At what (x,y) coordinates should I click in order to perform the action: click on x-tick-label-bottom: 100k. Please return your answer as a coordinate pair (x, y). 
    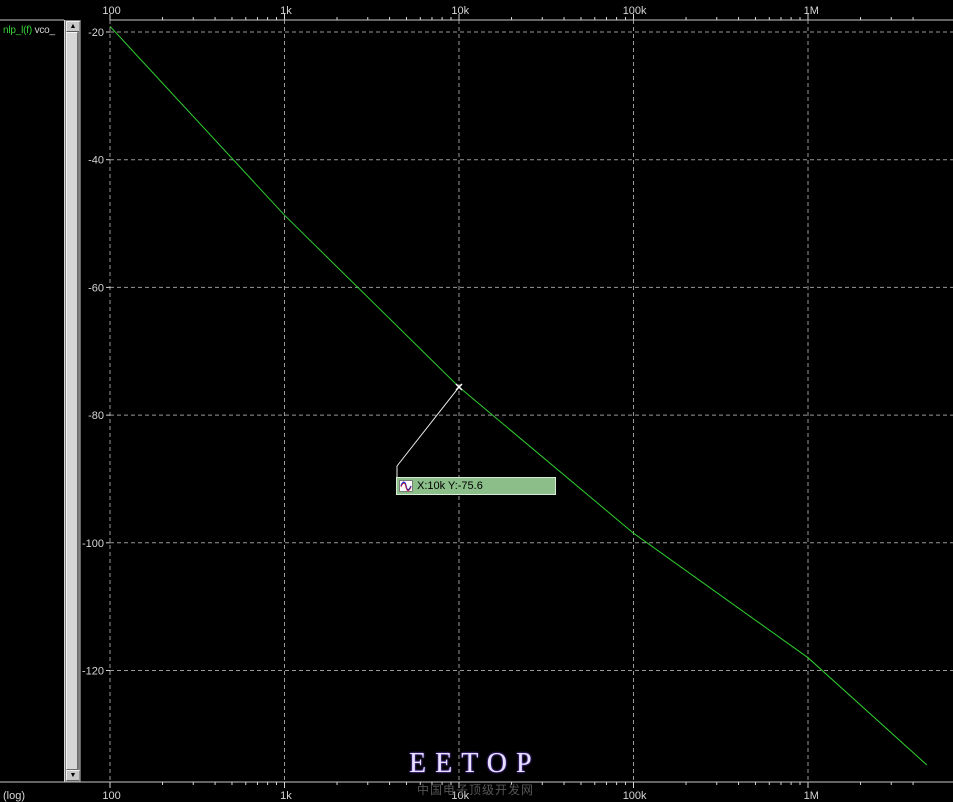
    Looking at the image, I should click on (635, 796).